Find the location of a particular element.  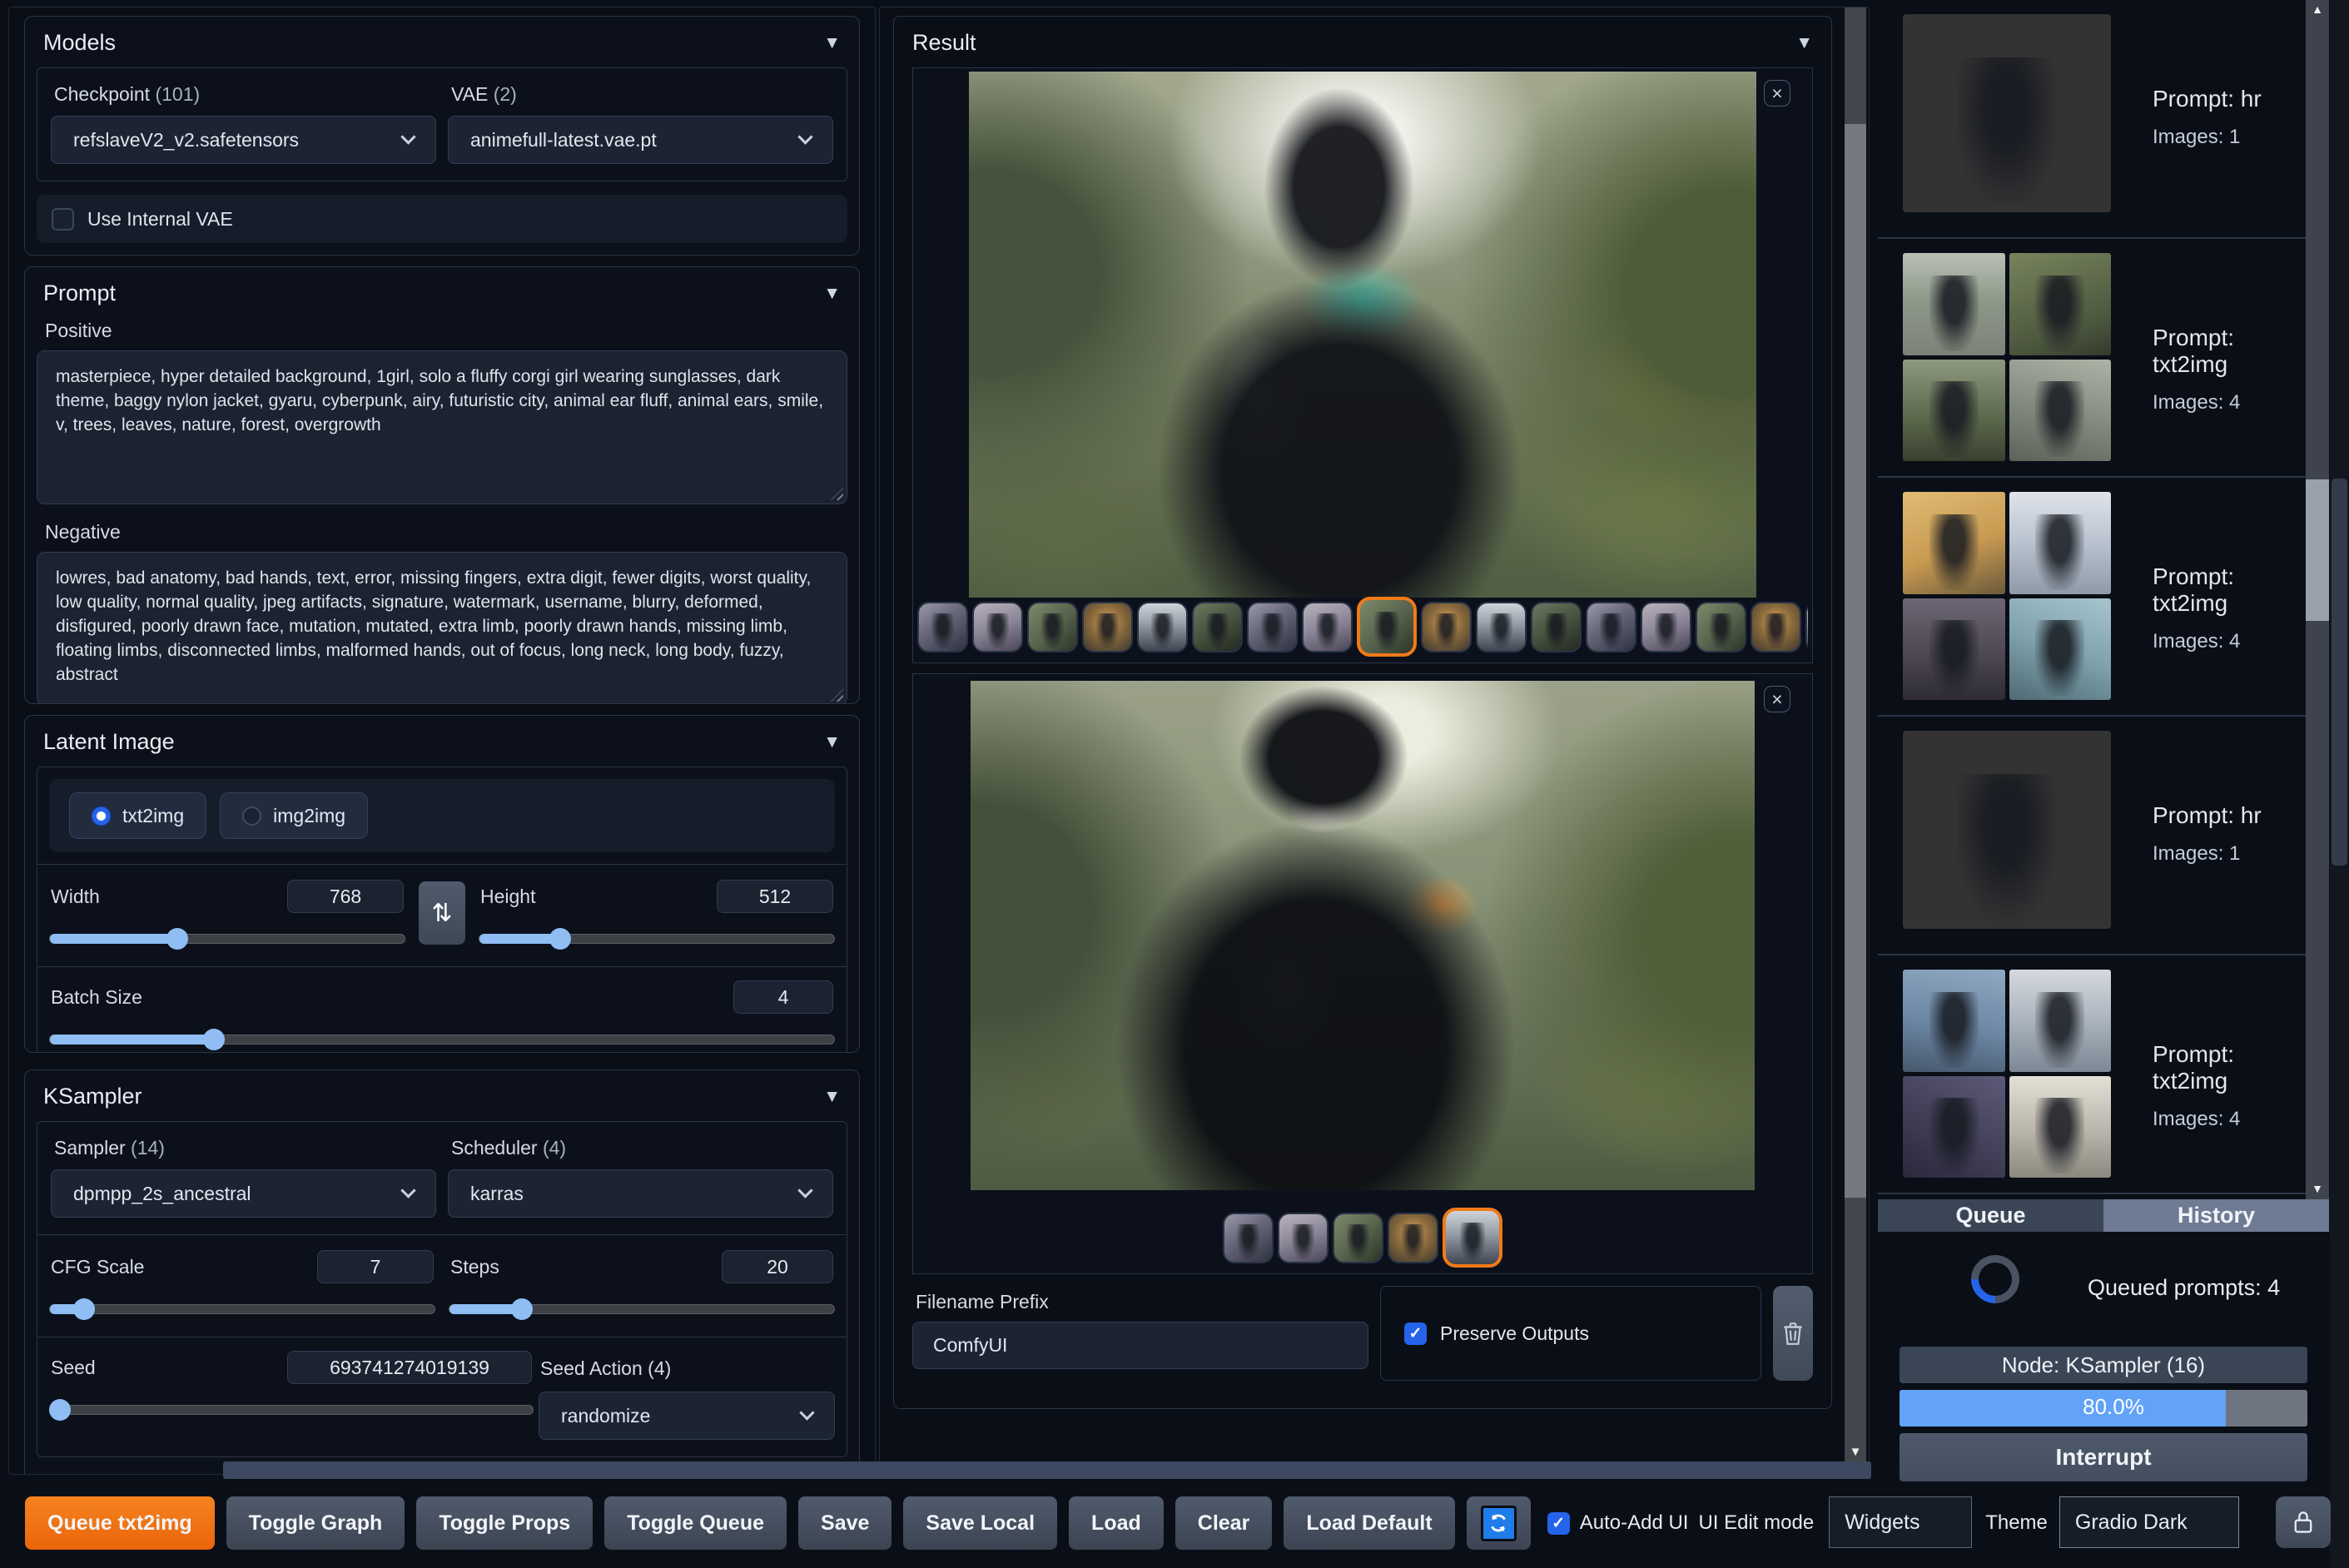

checkpoint-select: refslaveV2_v2.safetensors is located at coordinates (243, 140).